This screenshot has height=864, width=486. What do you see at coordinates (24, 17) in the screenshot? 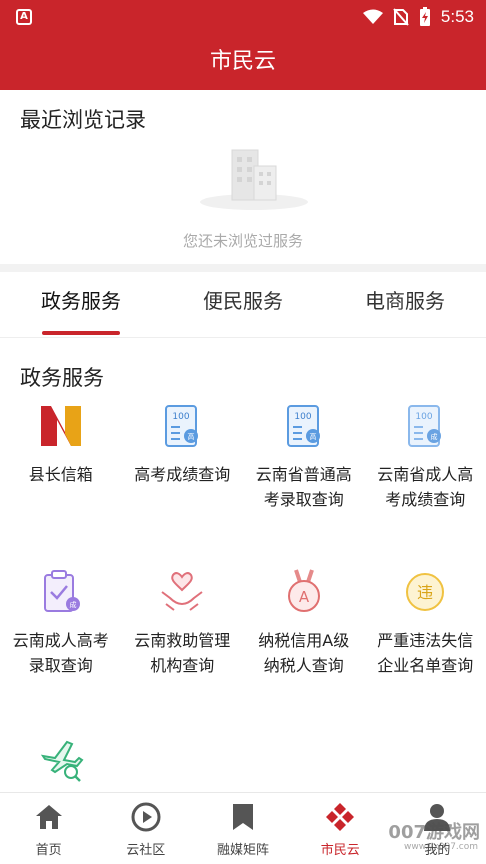
I see `app-notification-icon: A` at bounding box center [24, 17].